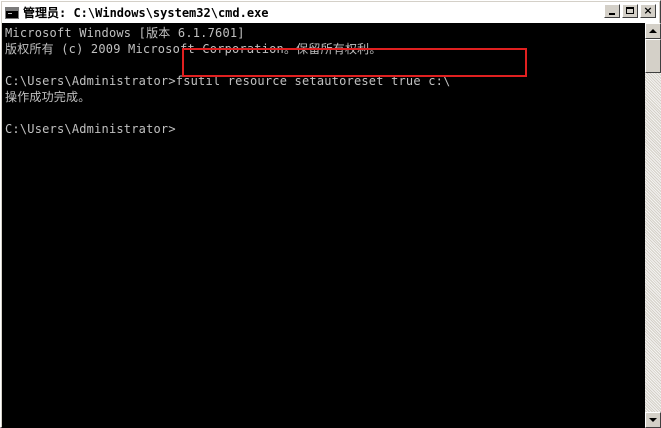 Image resolution: width=661 pixels, height=428 pixels. I want to click on console-line: Microsoft Windows [版本 6.1.7601], so click(125, 33).